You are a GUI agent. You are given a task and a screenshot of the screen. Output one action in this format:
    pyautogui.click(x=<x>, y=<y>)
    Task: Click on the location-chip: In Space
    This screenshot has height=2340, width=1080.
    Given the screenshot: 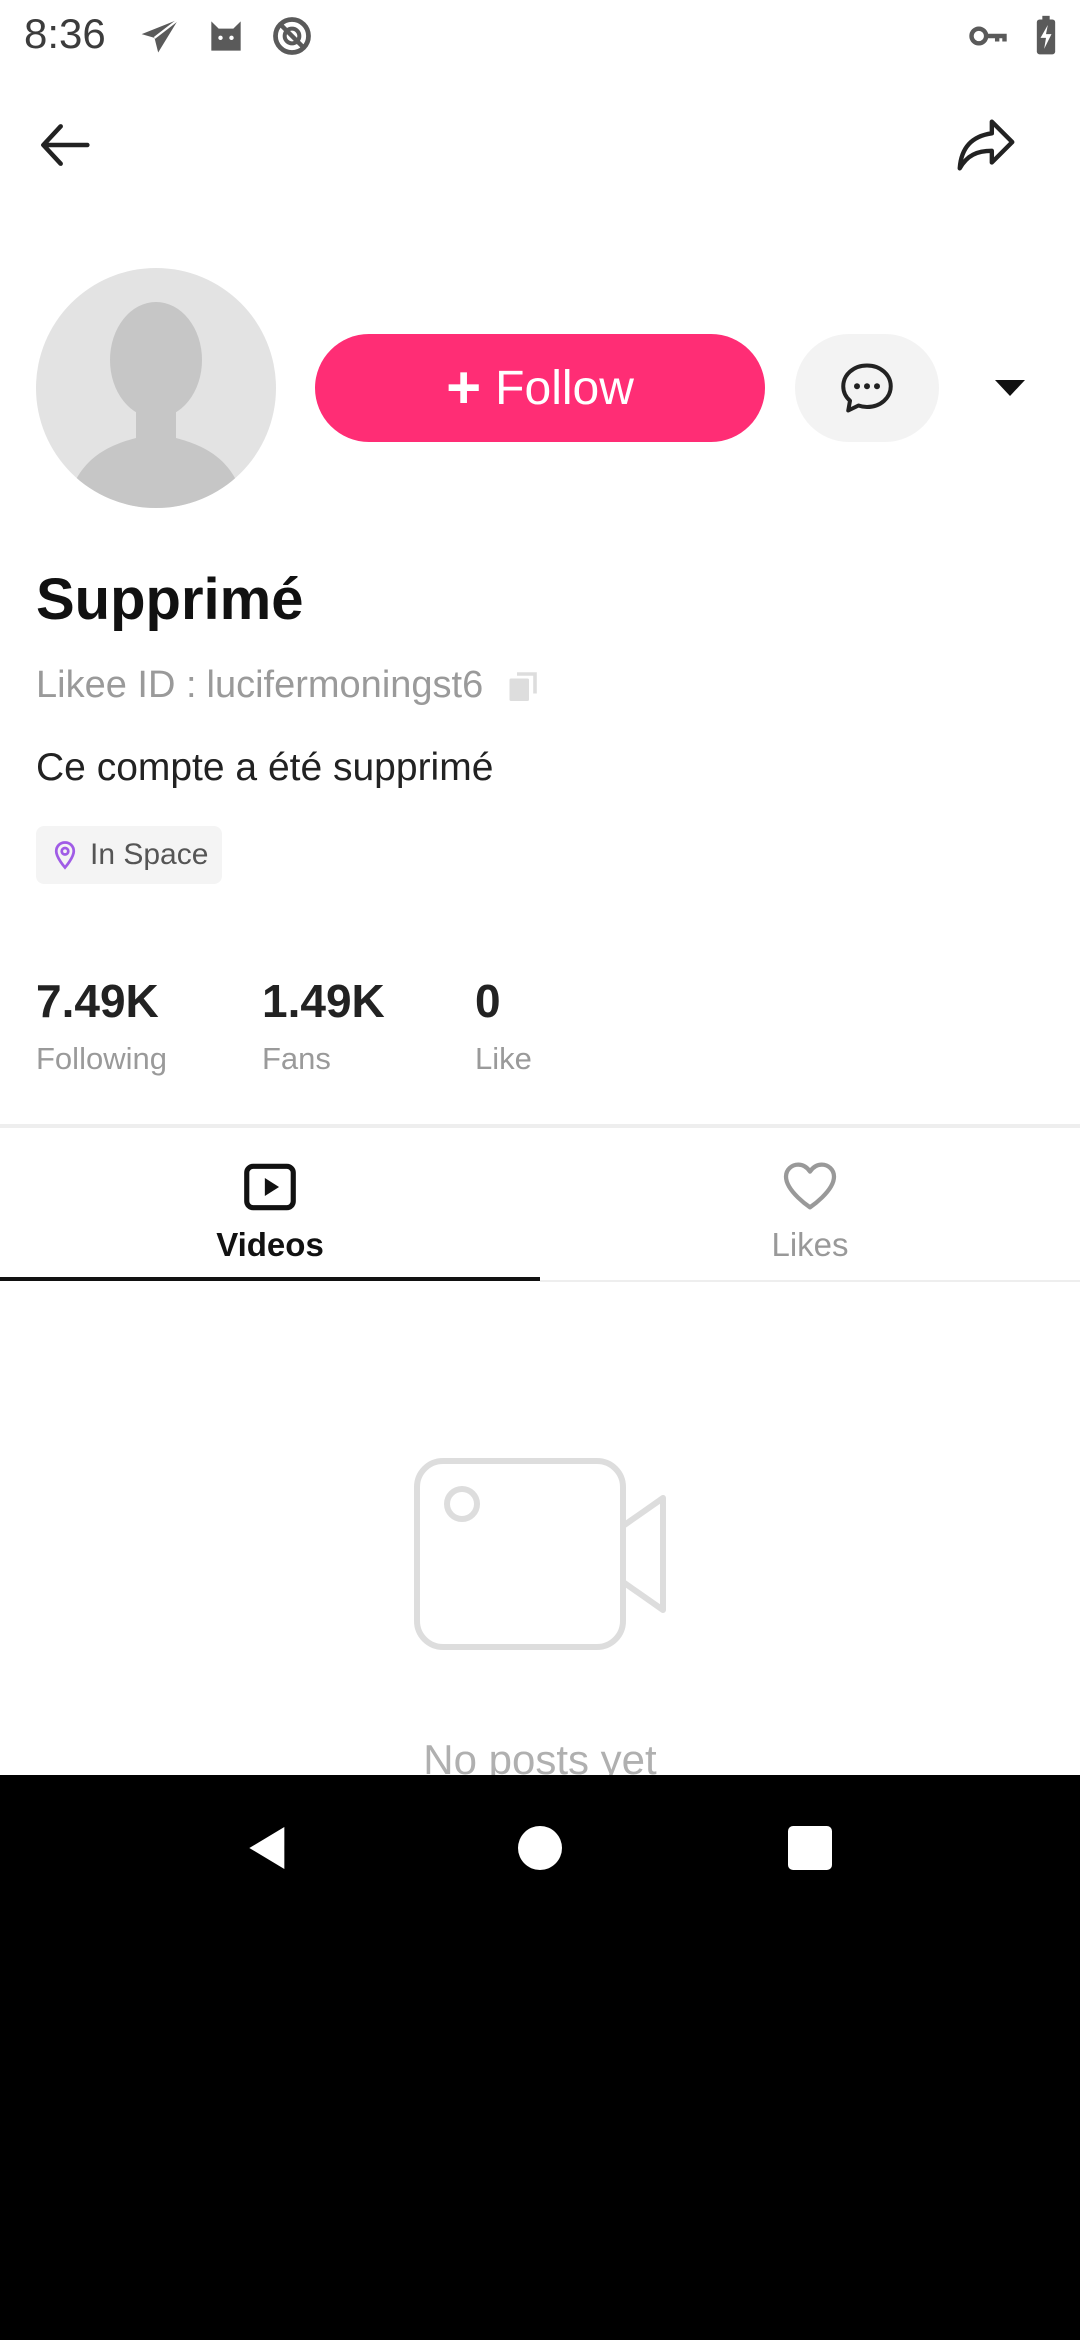 What is the action you would take?
    pyautogui.click(x=129, y=855)
    